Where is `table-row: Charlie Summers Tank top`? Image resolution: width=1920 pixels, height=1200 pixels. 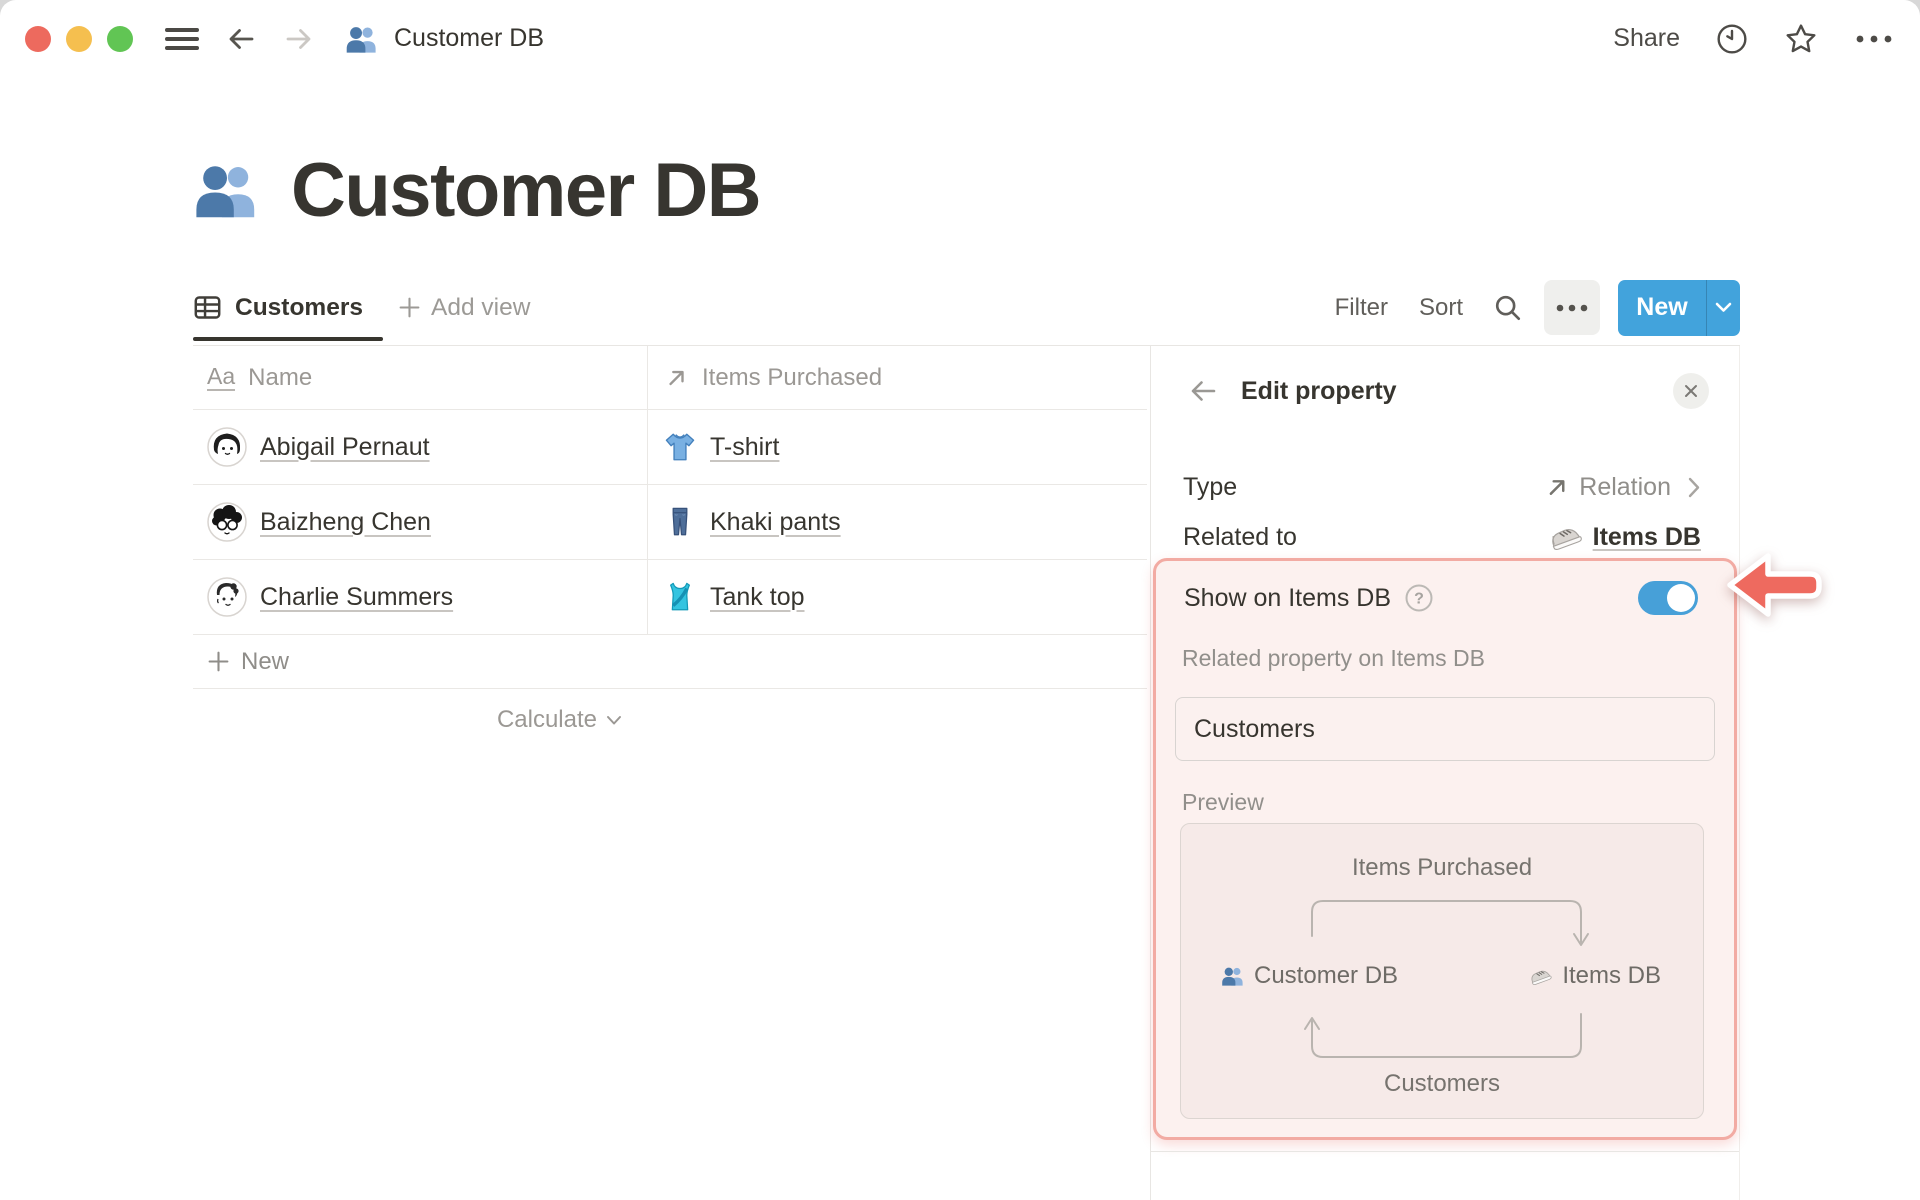
table-row: Charlie Summers Tank top is located at coordinates (670, 597).